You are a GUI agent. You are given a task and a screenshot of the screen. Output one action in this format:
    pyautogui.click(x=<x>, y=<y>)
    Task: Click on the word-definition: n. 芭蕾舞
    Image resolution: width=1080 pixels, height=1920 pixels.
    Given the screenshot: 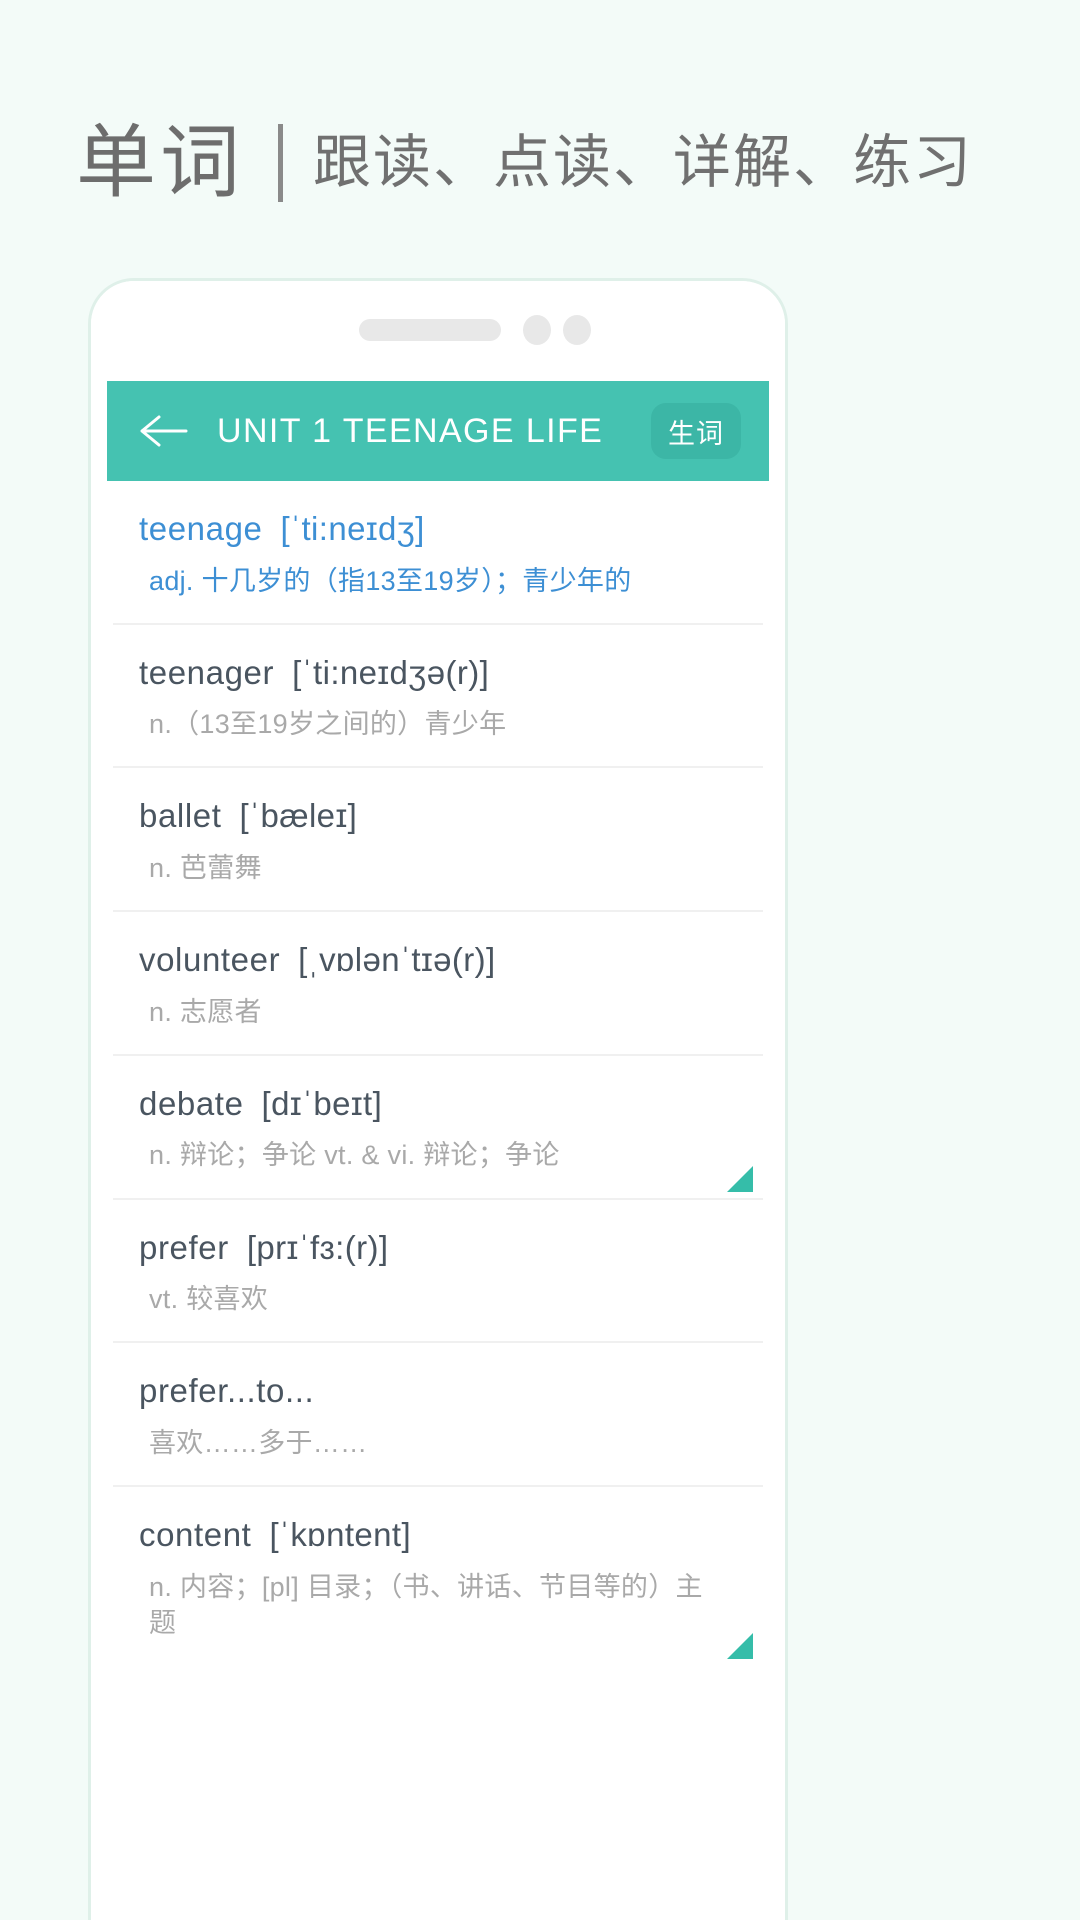 What is the action you would take?
    pyautogui.click(x=205, y=867)
    